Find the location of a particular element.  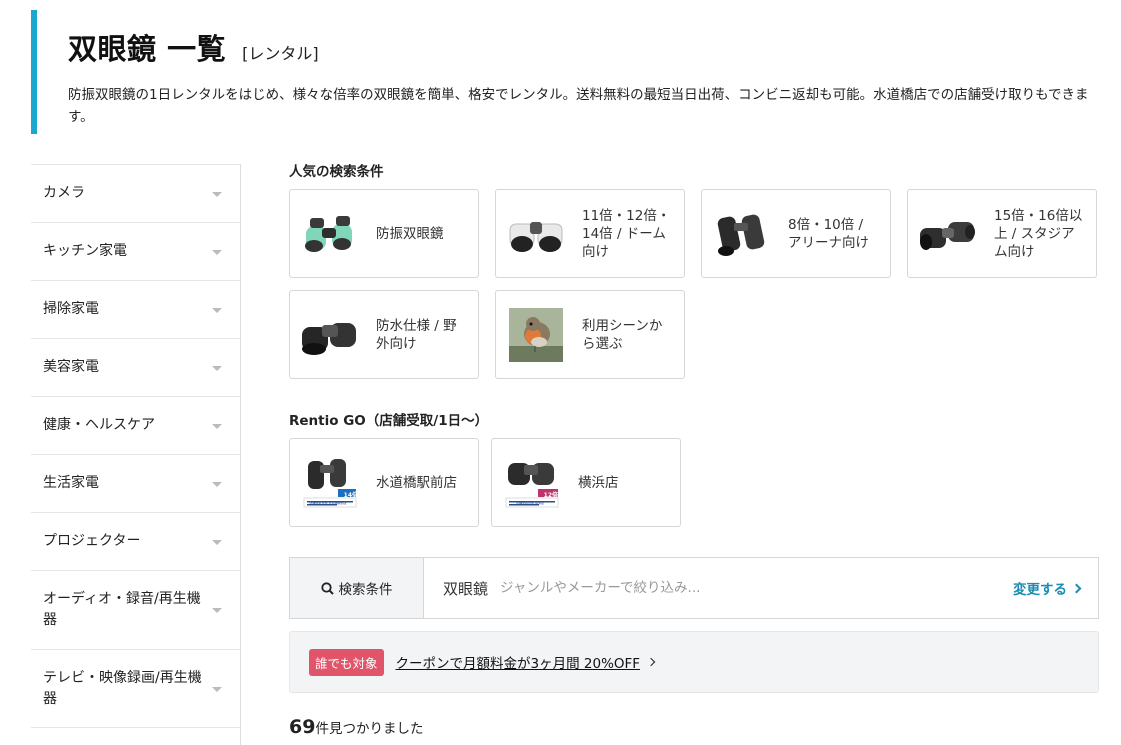

sidebar-item-label: オーディオ・録音/再生機器 is located at coordinates (122, 609).